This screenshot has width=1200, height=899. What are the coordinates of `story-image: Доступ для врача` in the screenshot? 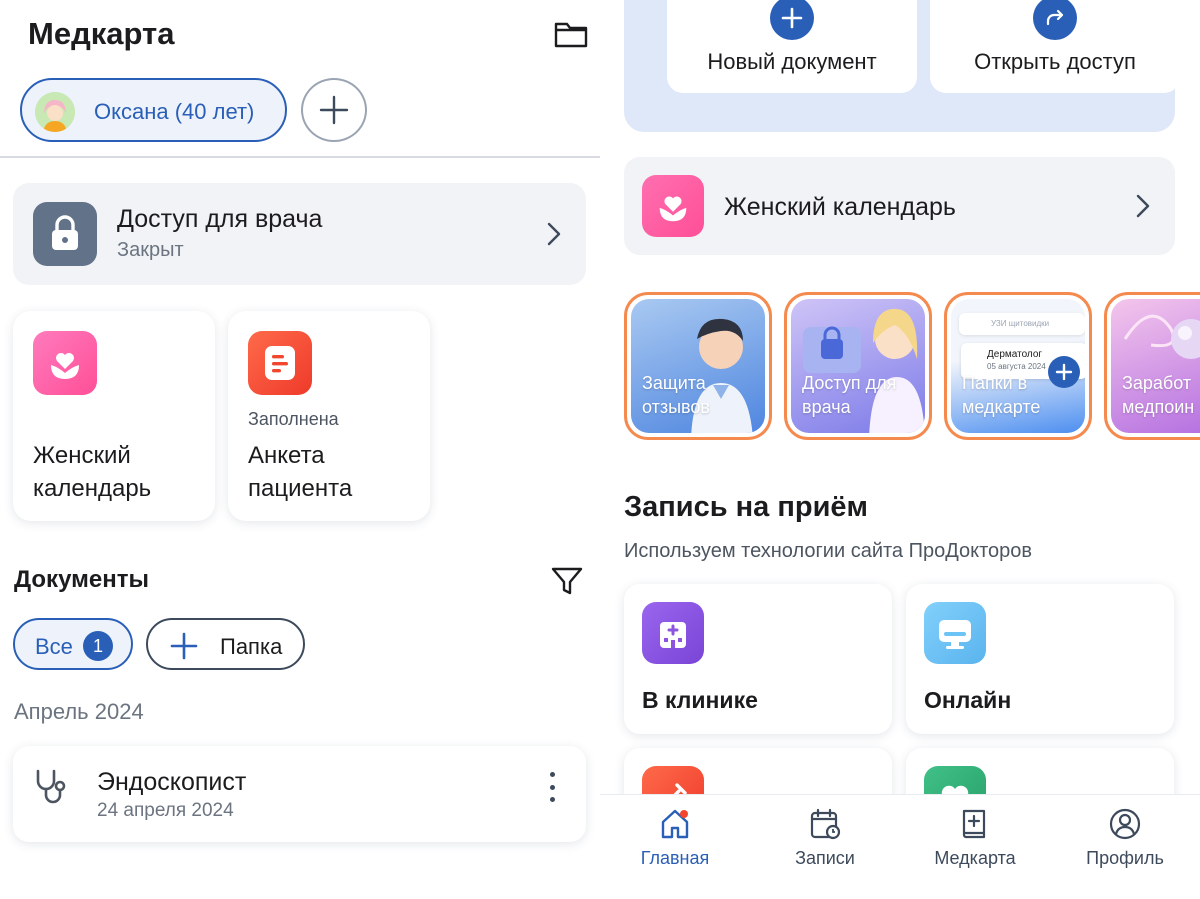 It's located at (858, 366).